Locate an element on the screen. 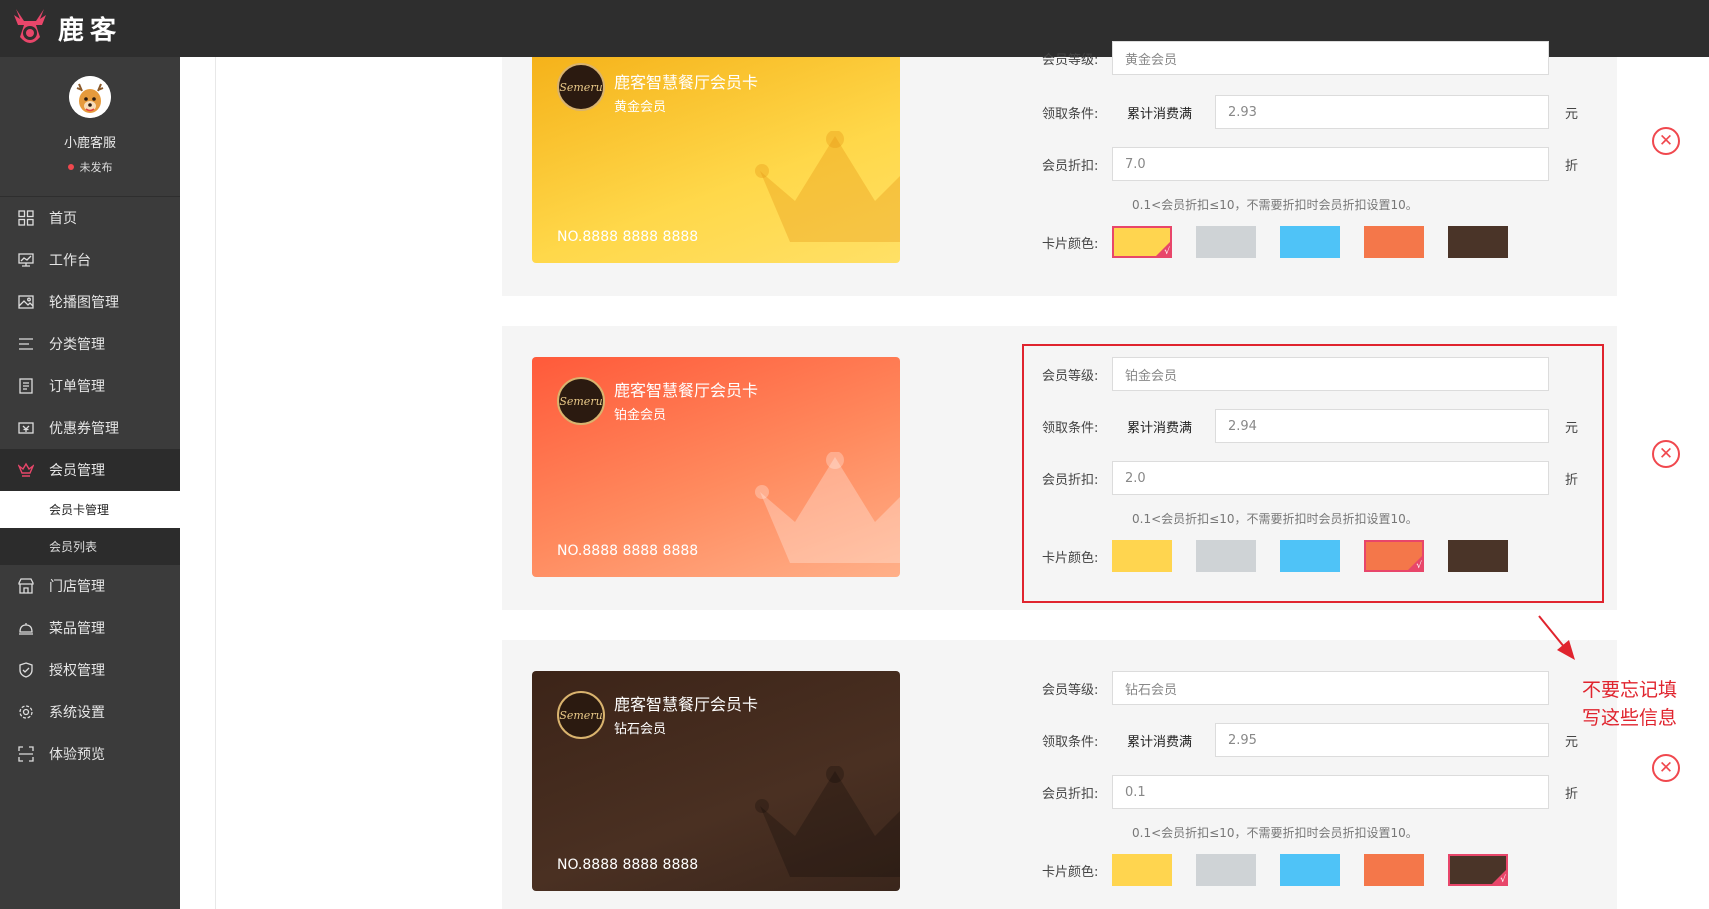 Image resolution: width=1709 pixels, height=909 pixels. gear-icon is located at coordinates (26, 712).